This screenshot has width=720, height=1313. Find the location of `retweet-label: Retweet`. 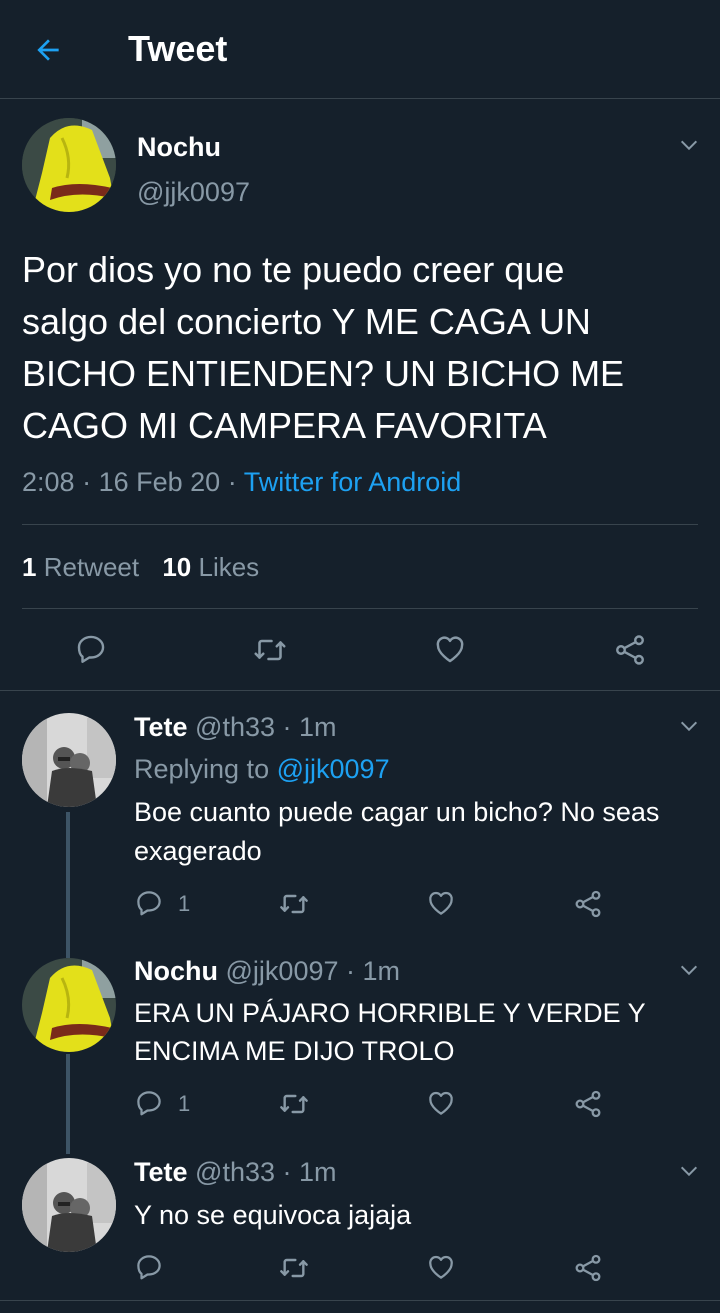

retweet-label: Retweet is located at coordinates (91, 567).